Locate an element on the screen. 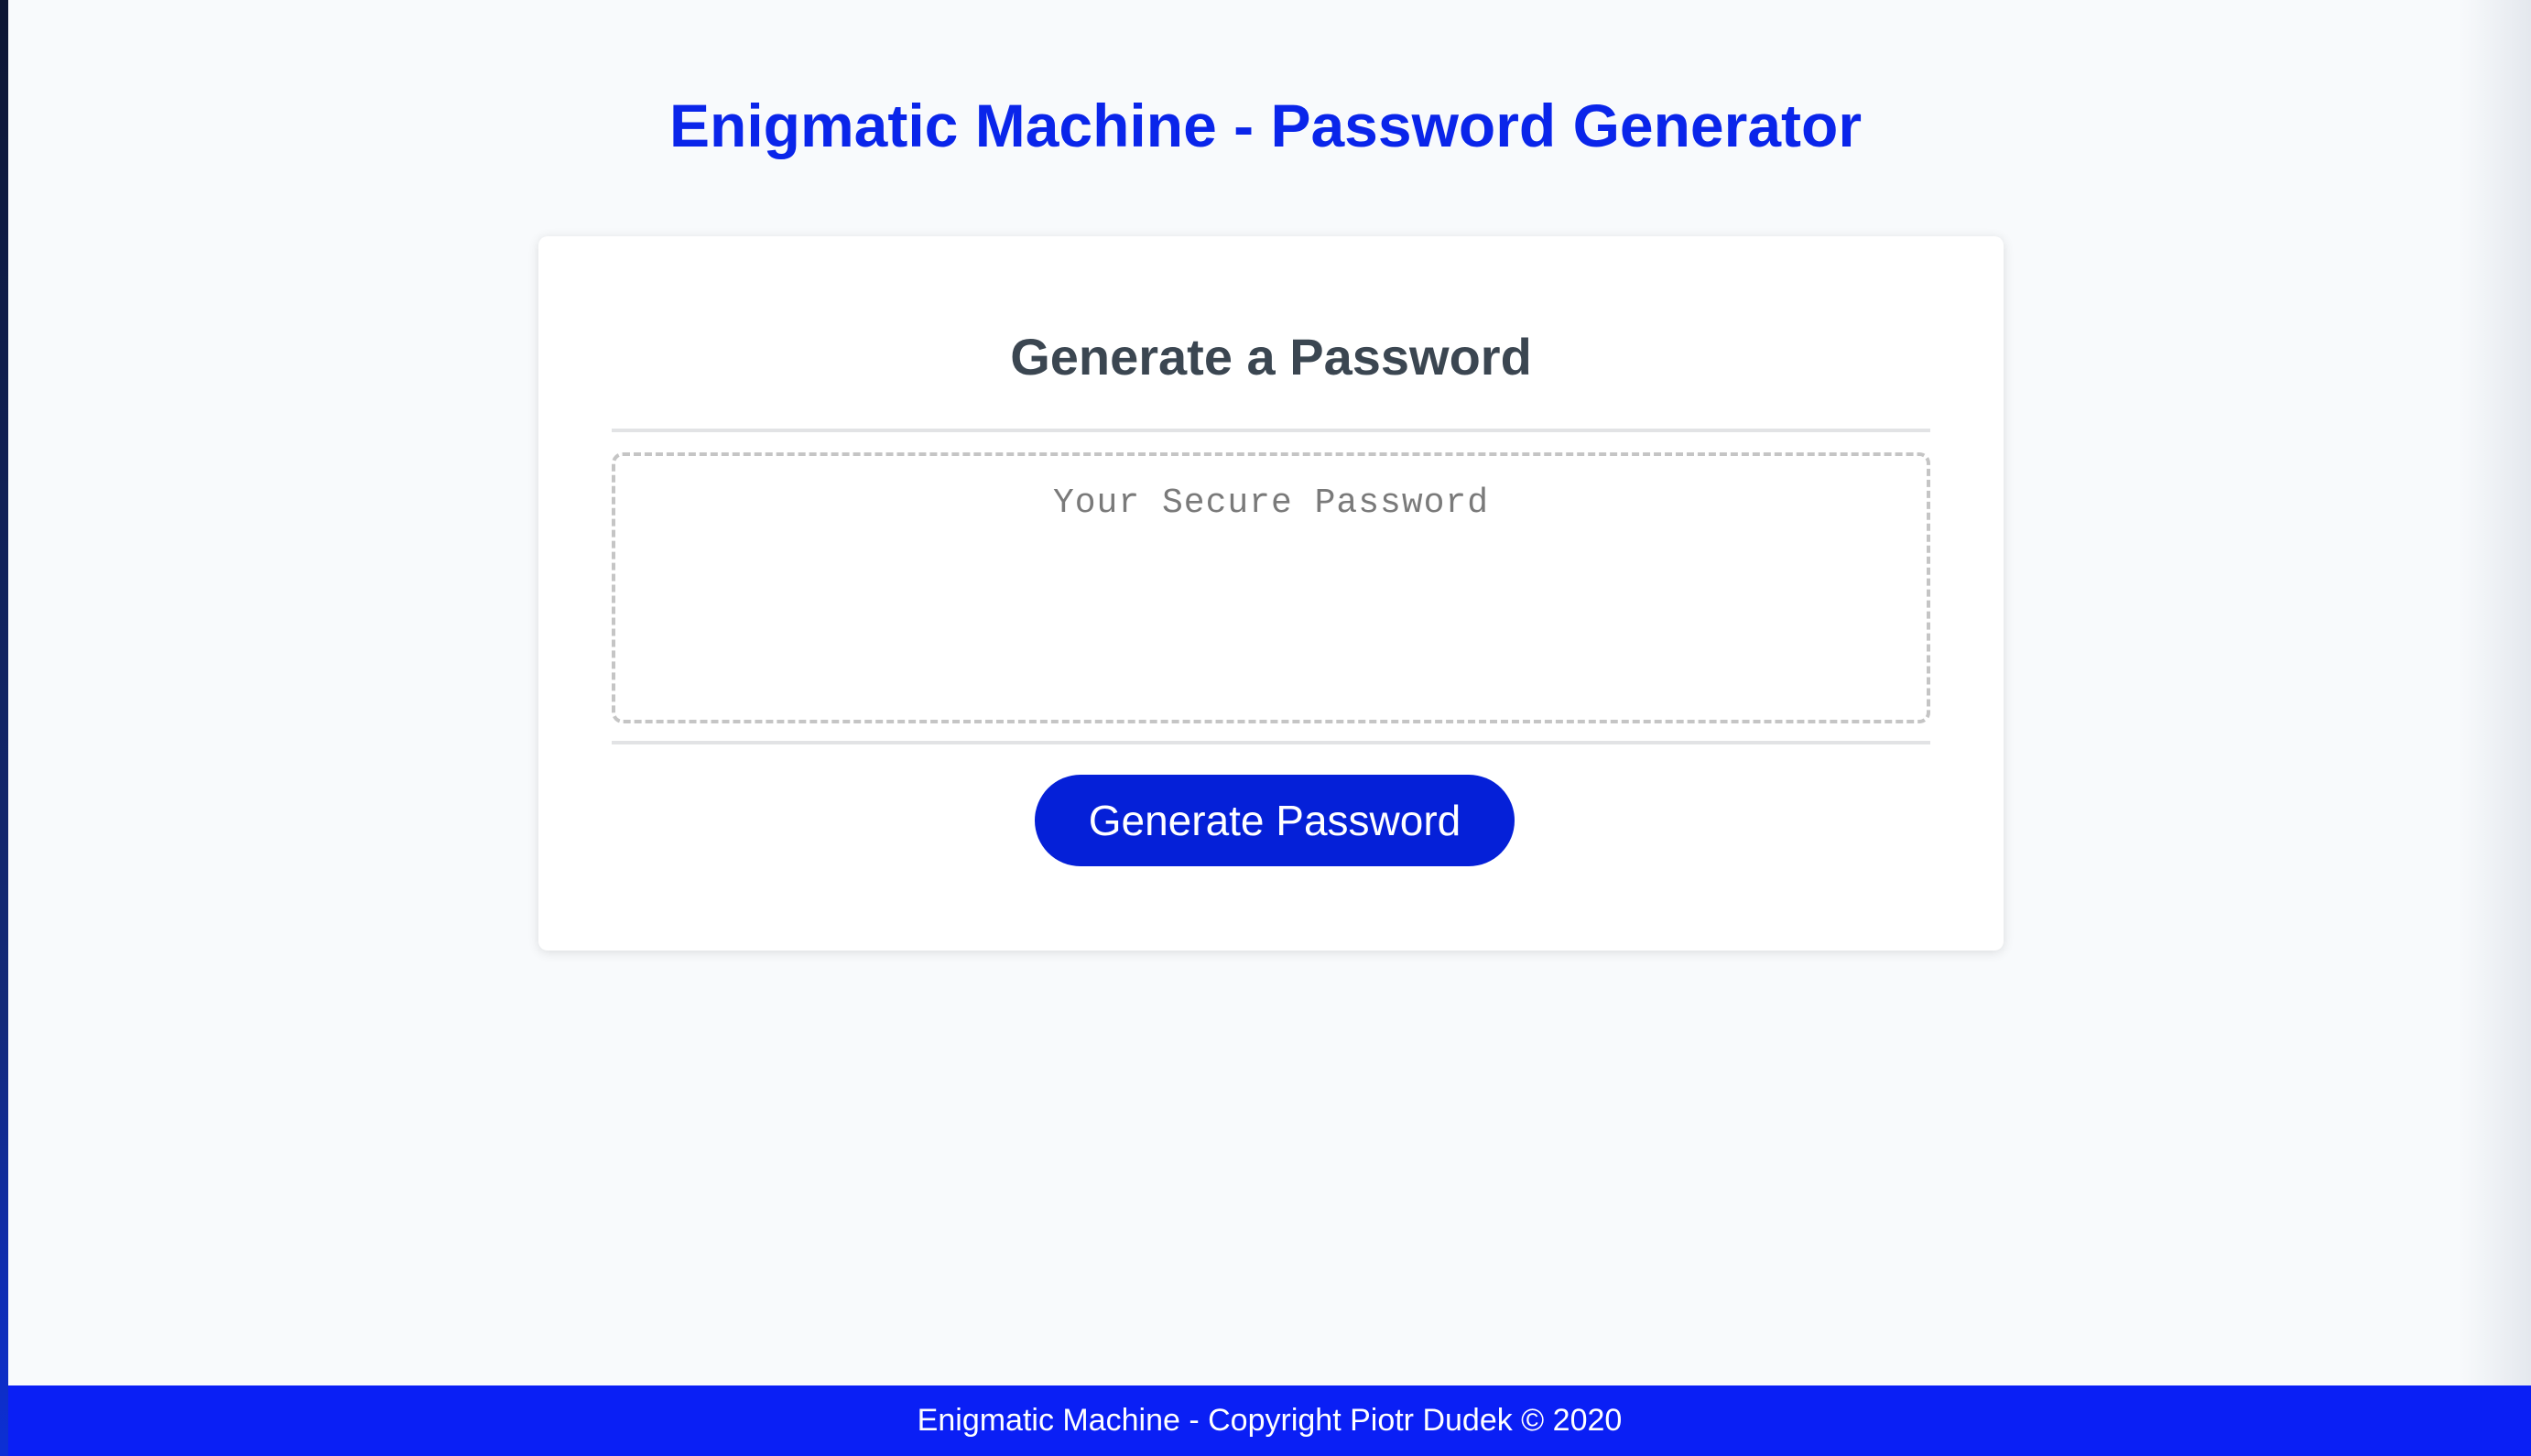 The width and height of the screenshot is (2531, 1456). generate-password-button: Generate Password is located at coordinates (1275, 820).